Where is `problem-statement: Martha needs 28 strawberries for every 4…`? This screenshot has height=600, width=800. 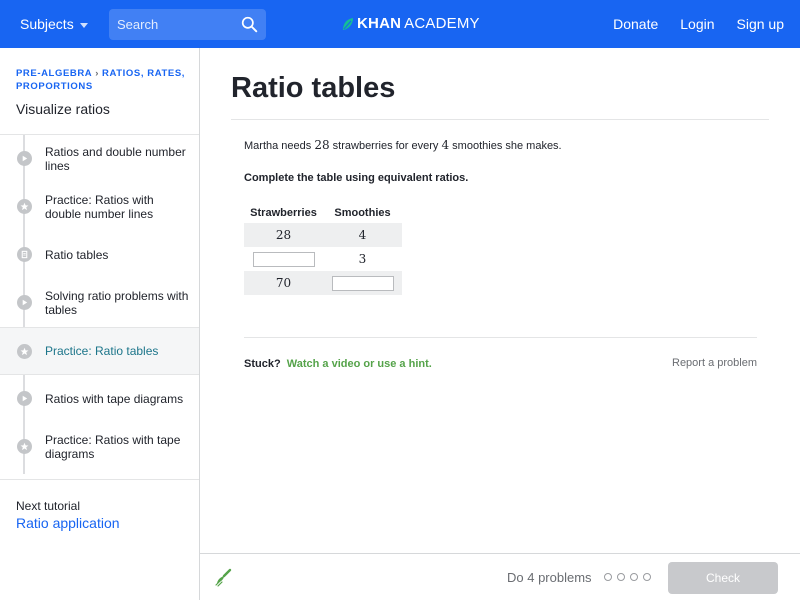
problem-statement: Martha needs 28 strawberries for every 4… is located at coordinates (403, 145).